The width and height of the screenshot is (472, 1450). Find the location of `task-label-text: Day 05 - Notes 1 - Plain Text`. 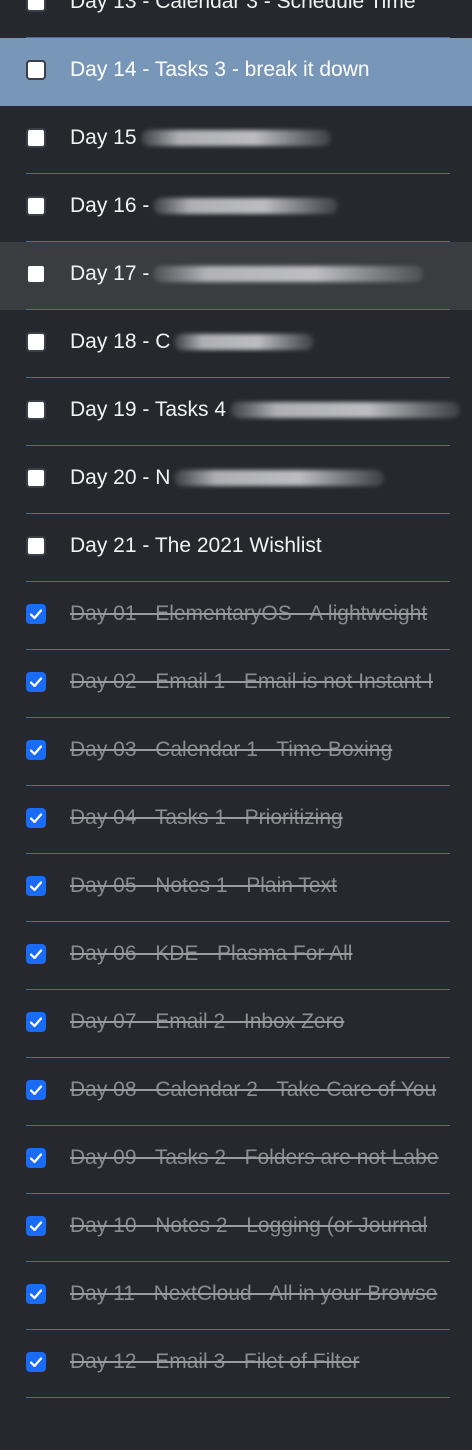

task-label-text: Day 05 - Notes 1 - Plain Text is located at coordinates (203, 885).